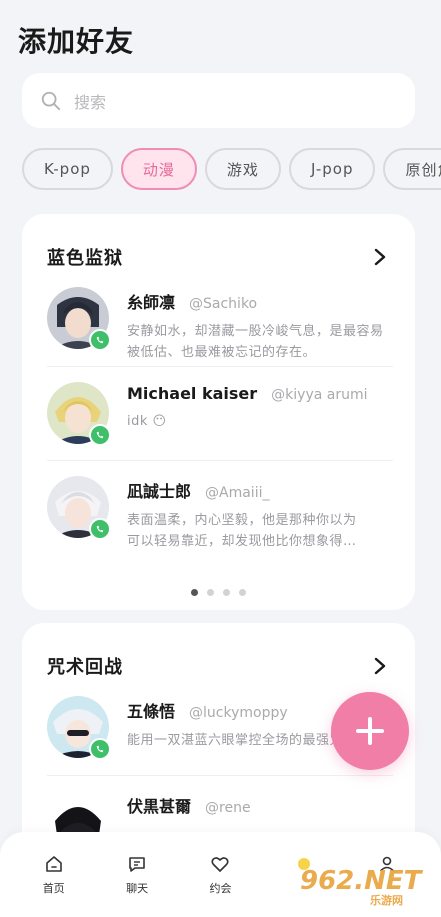  What do you see at coordinates (361, 881) in the screenshot?
I see `watermark-text: 962.NET` at bounding box center [361, 881].